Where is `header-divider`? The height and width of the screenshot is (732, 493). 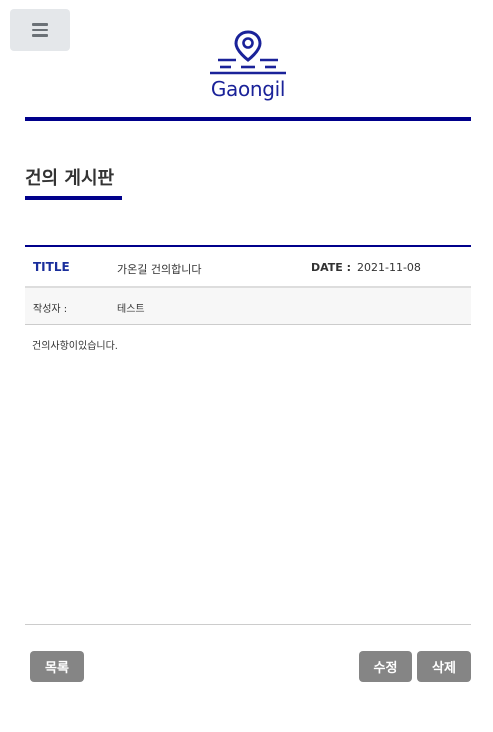
header-divider is located at coordinates (248, 119).